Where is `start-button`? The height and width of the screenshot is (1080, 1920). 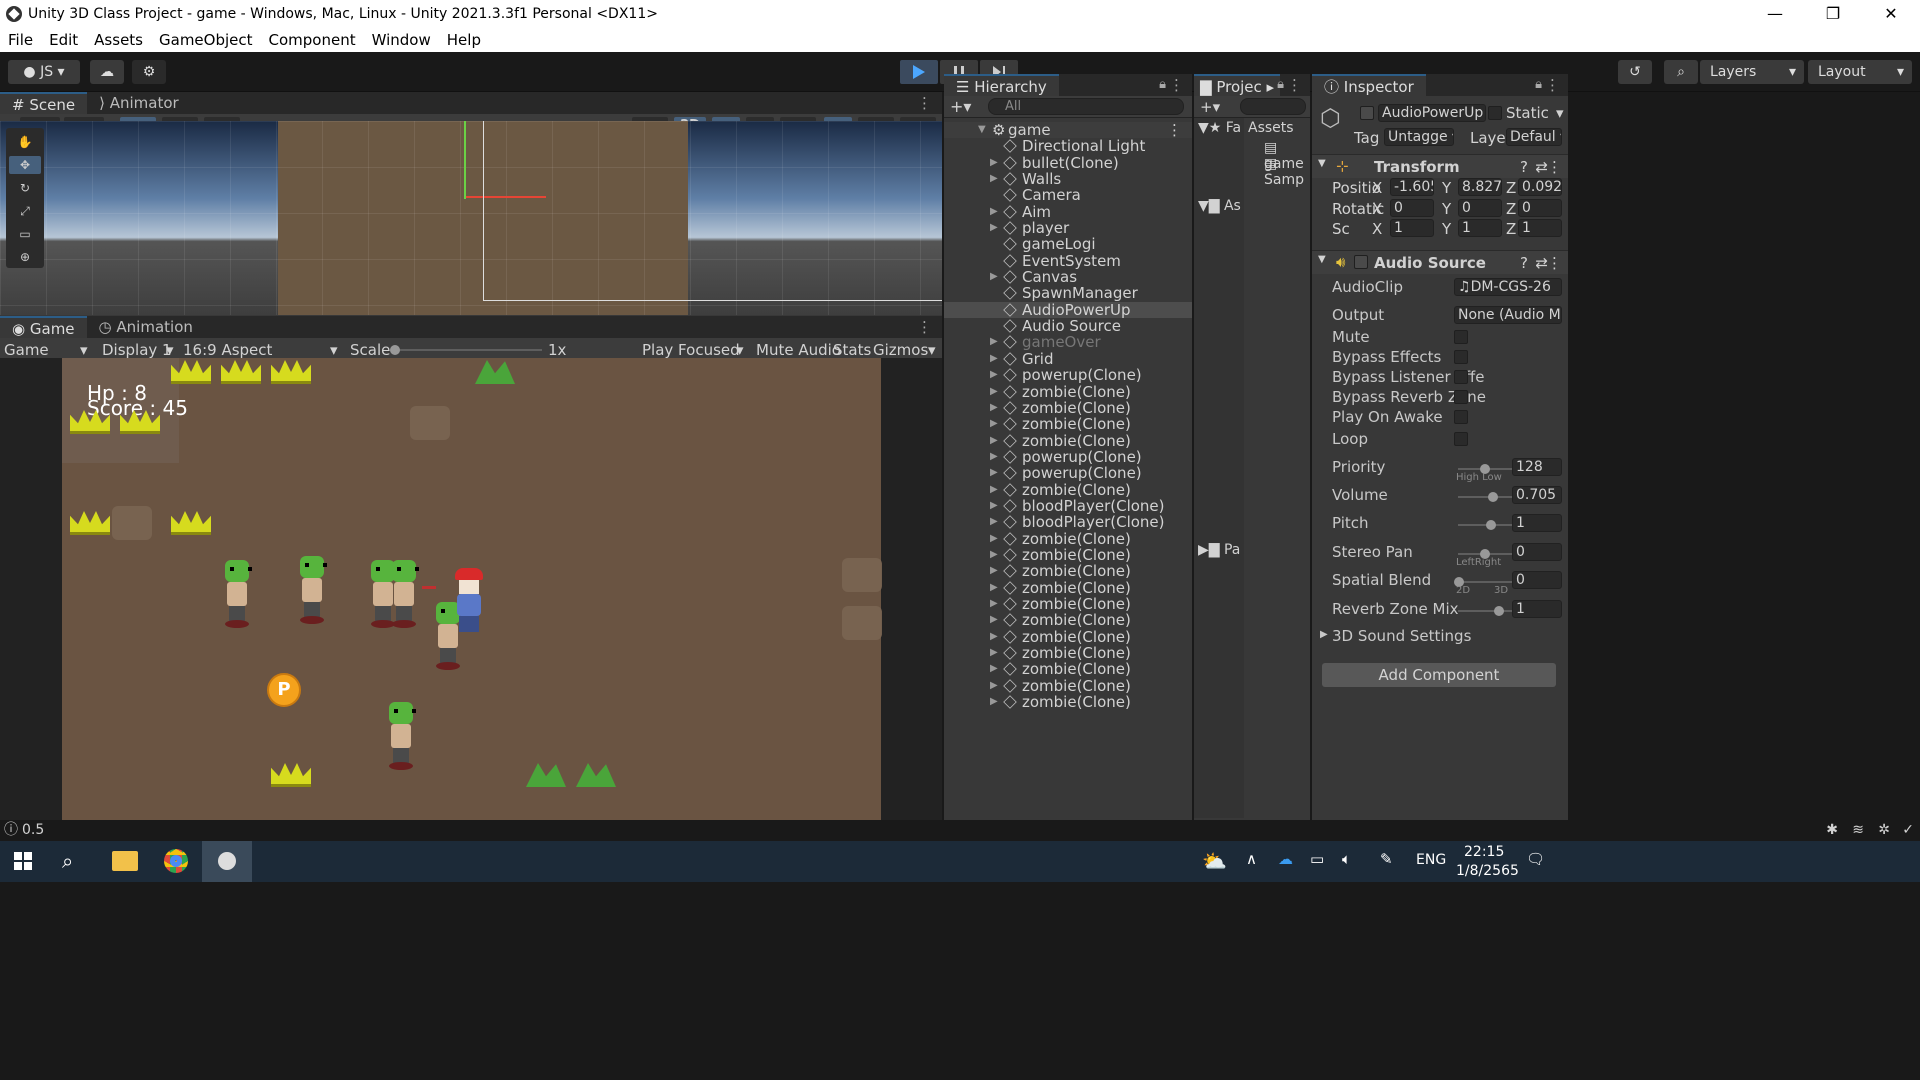 start-button is located at coordinates (23, 861).